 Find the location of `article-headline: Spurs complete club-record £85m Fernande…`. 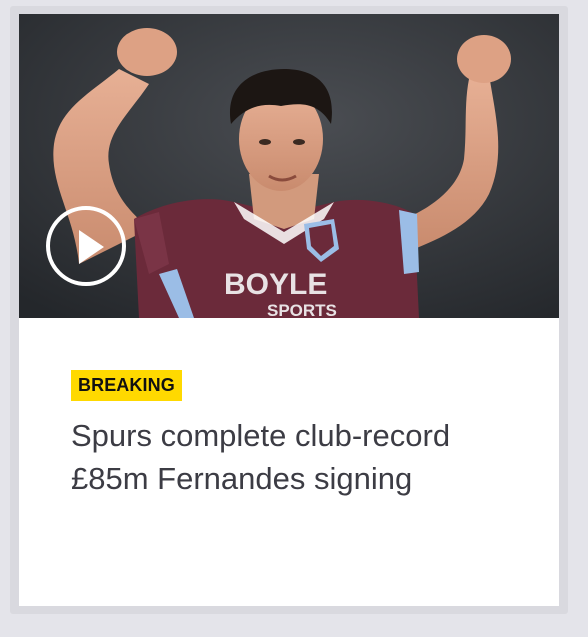

article-headline: Spurs complete club-record £85m Fernande… is located at coordinates (291, 457).